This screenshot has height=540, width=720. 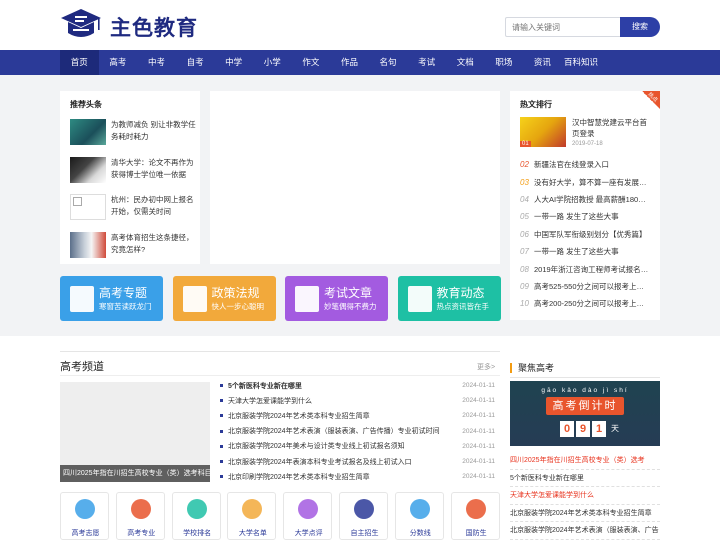 What do you see at coordinates (357, 461) in the screenshot?
I see `news-item: 北京服装学院2024年表演本科专业考试报名及线上初试入口 2024-01-11` at bounding box center [357, 461].